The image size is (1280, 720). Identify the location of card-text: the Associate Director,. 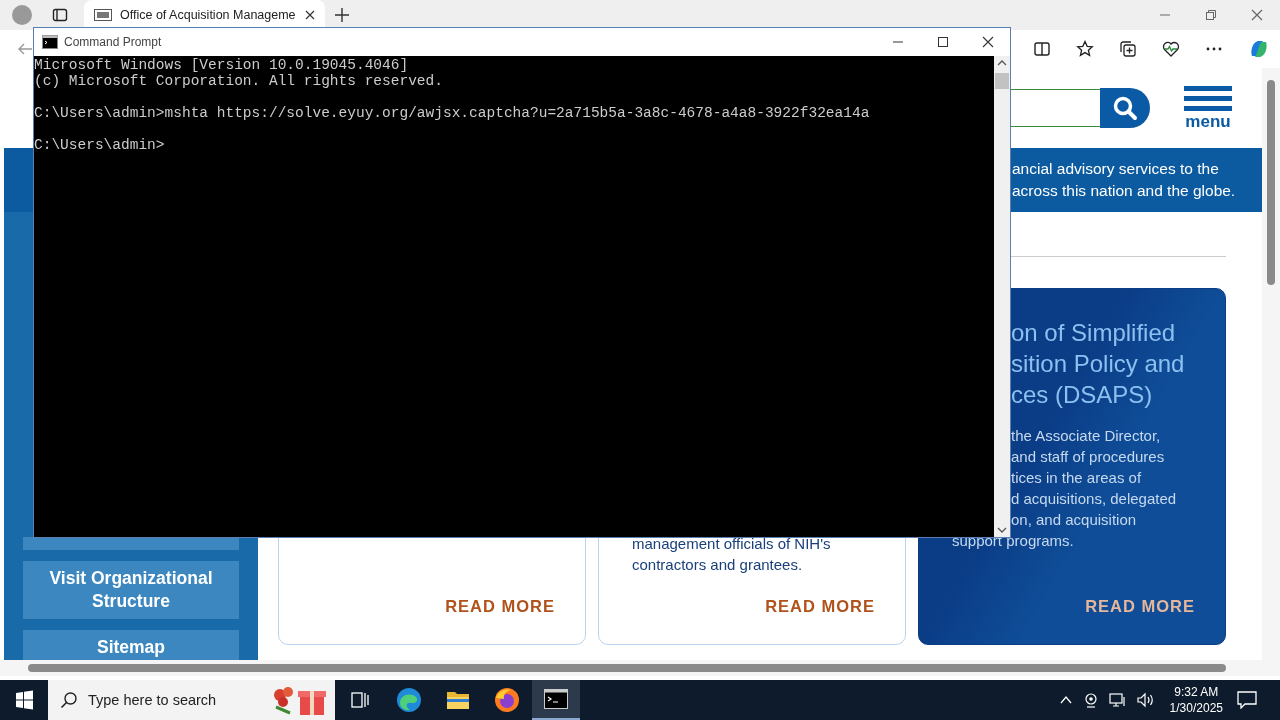
(1086, 436).